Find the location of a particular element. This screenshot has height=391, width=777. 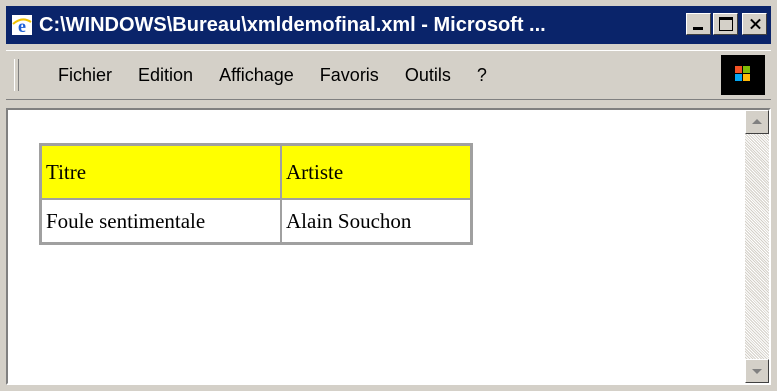

close-button is located at coordinates (754, 24).